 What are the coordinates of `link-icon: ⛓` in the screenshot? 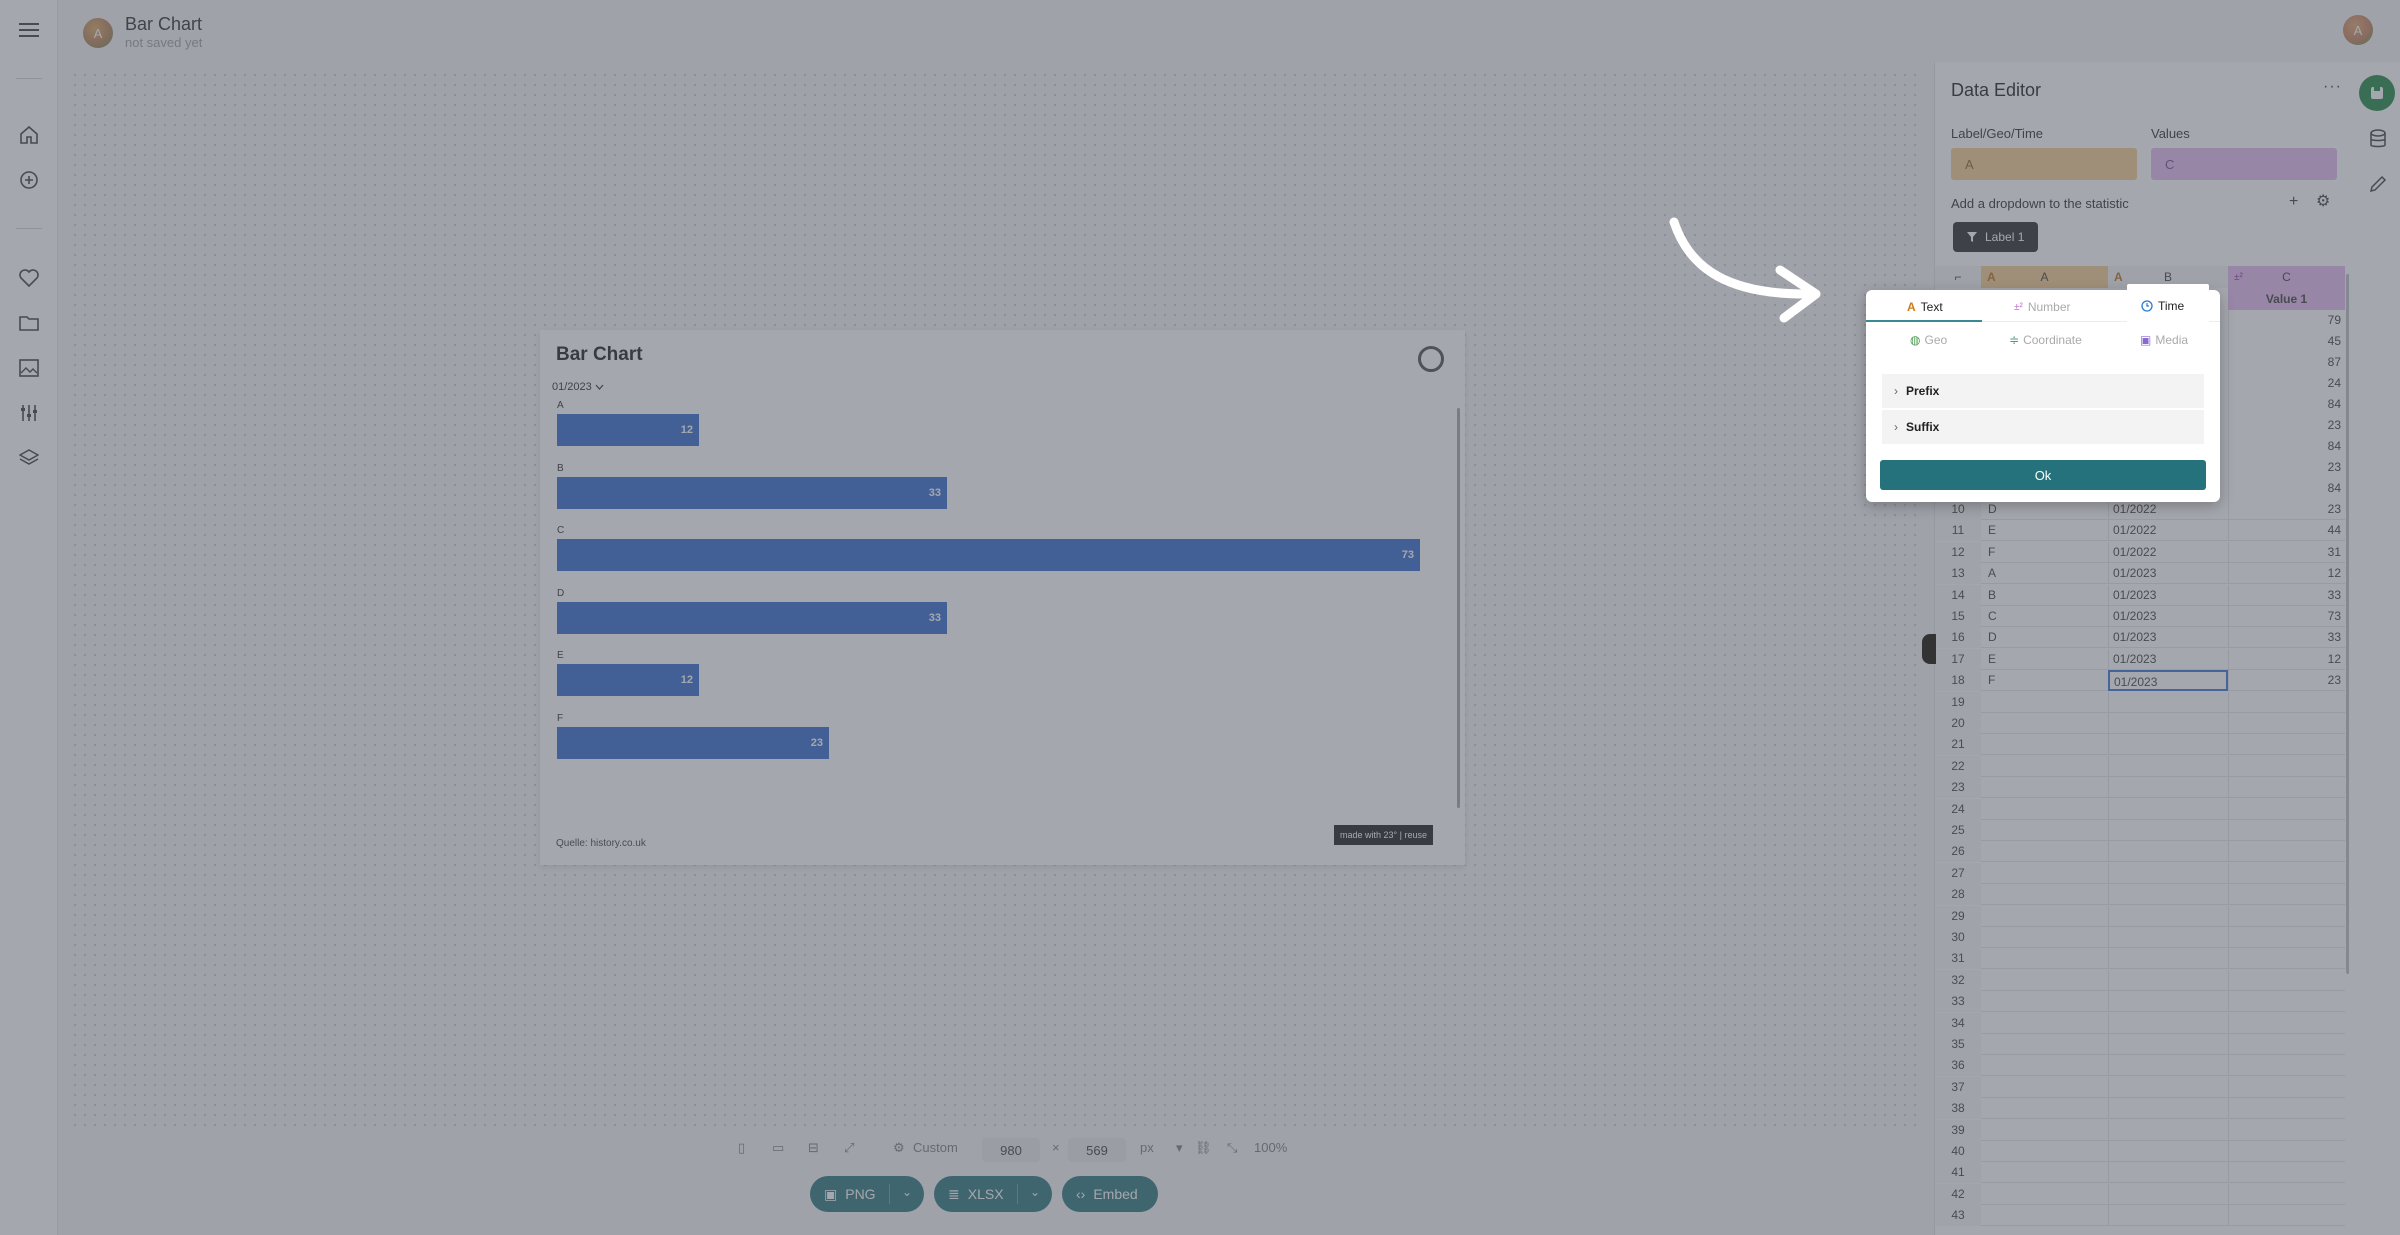 It's located at (1203, 1148).